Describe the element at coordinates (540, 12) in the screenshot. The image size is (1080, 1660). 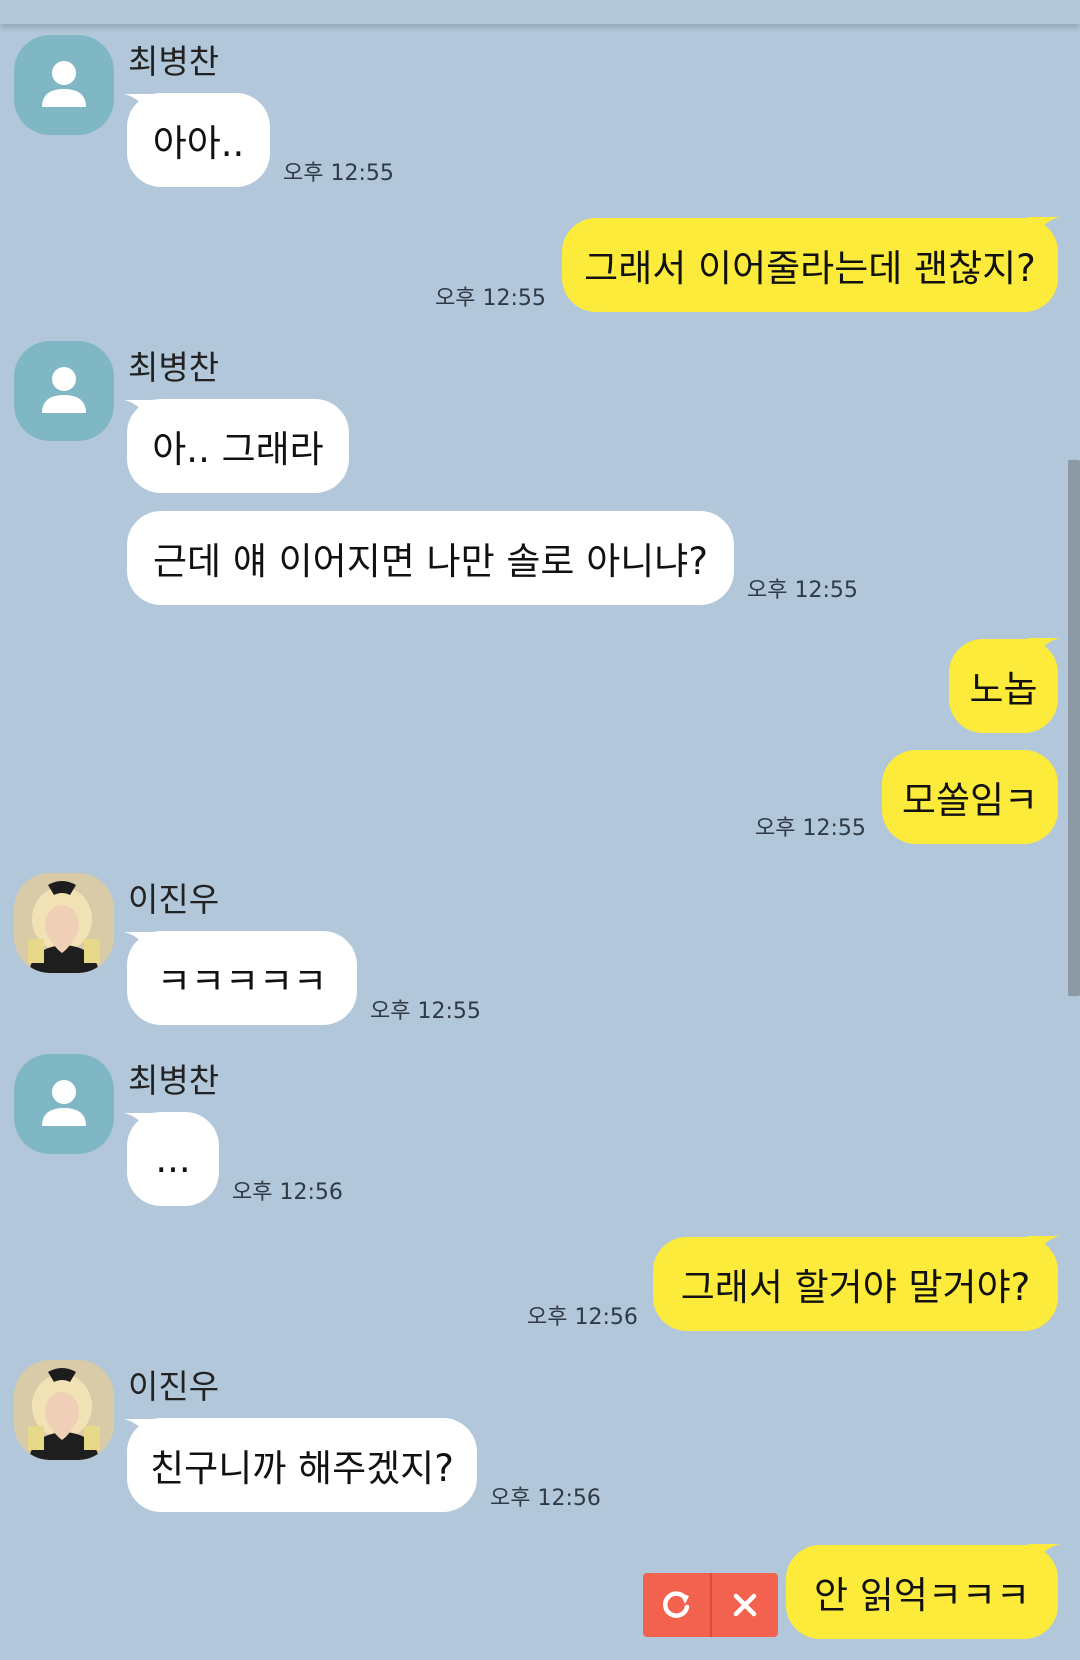
I see `top-bar-shadow` at that location.